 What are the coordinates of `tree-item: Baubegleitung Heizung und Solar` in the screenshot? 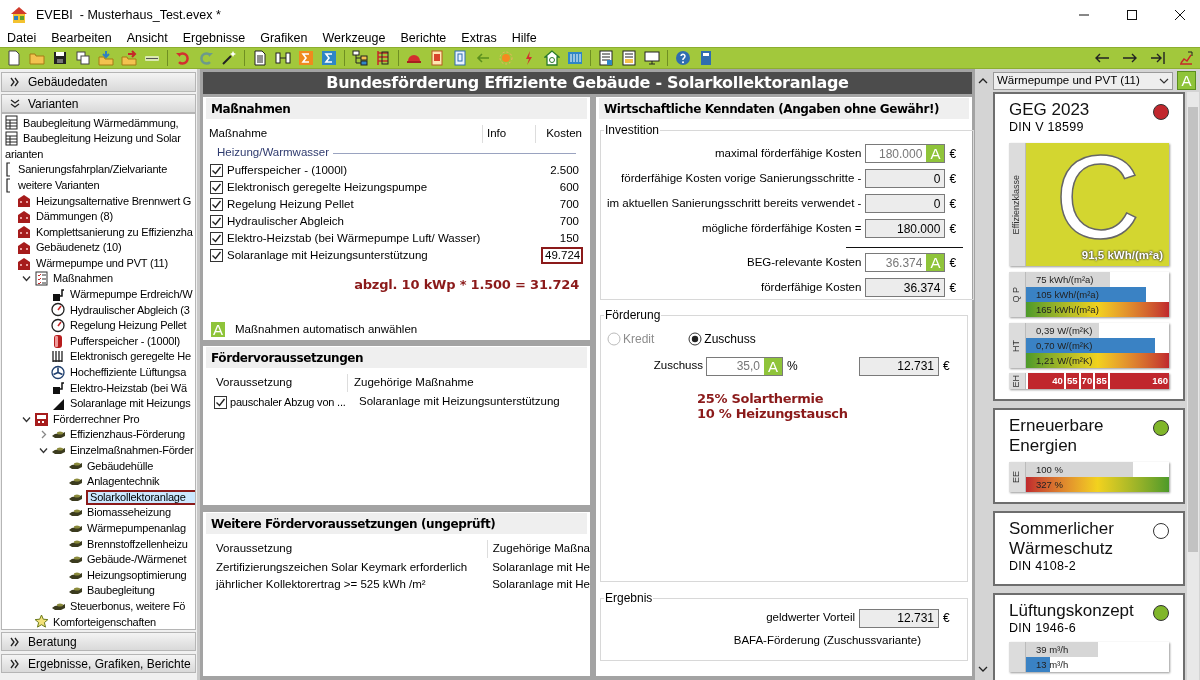 It's located at (102, 138).